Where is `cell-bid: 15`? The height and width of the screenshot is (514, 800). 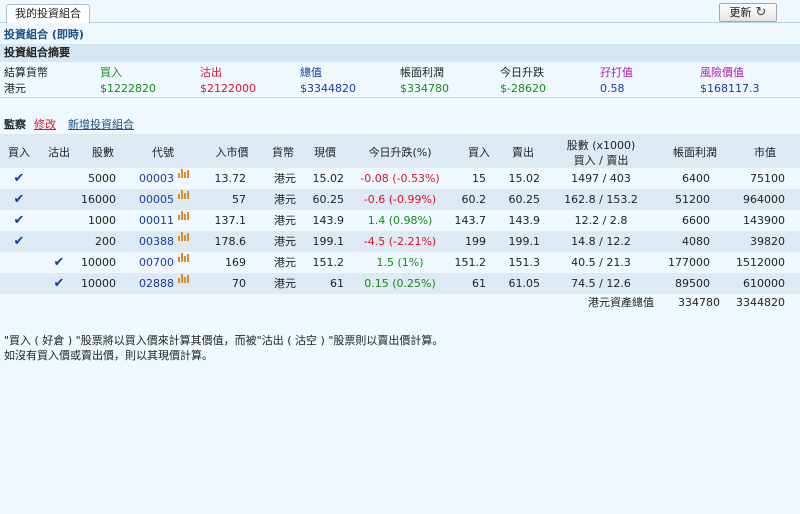 cell-bid: 15 is located at coordinates (479, 178).